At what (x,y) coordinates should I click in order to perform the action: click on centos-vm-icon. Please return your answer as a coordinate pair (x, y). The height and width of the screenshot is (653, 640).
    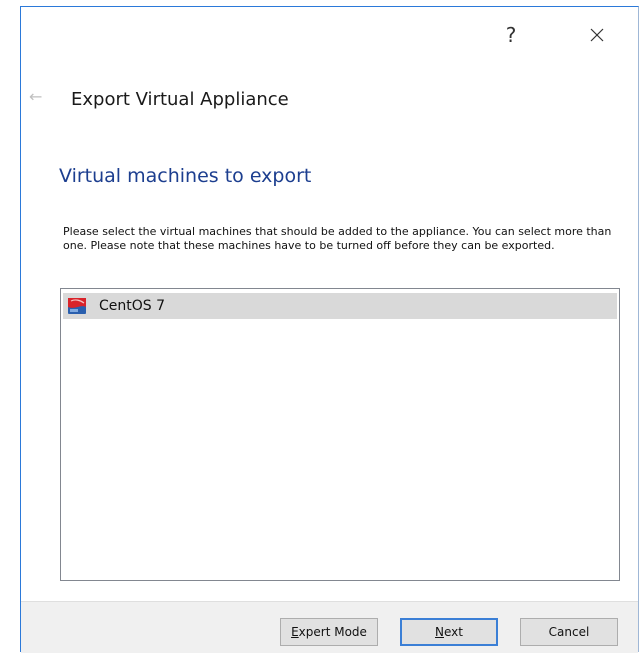
    Looking at the image, I should click on (77, 306).